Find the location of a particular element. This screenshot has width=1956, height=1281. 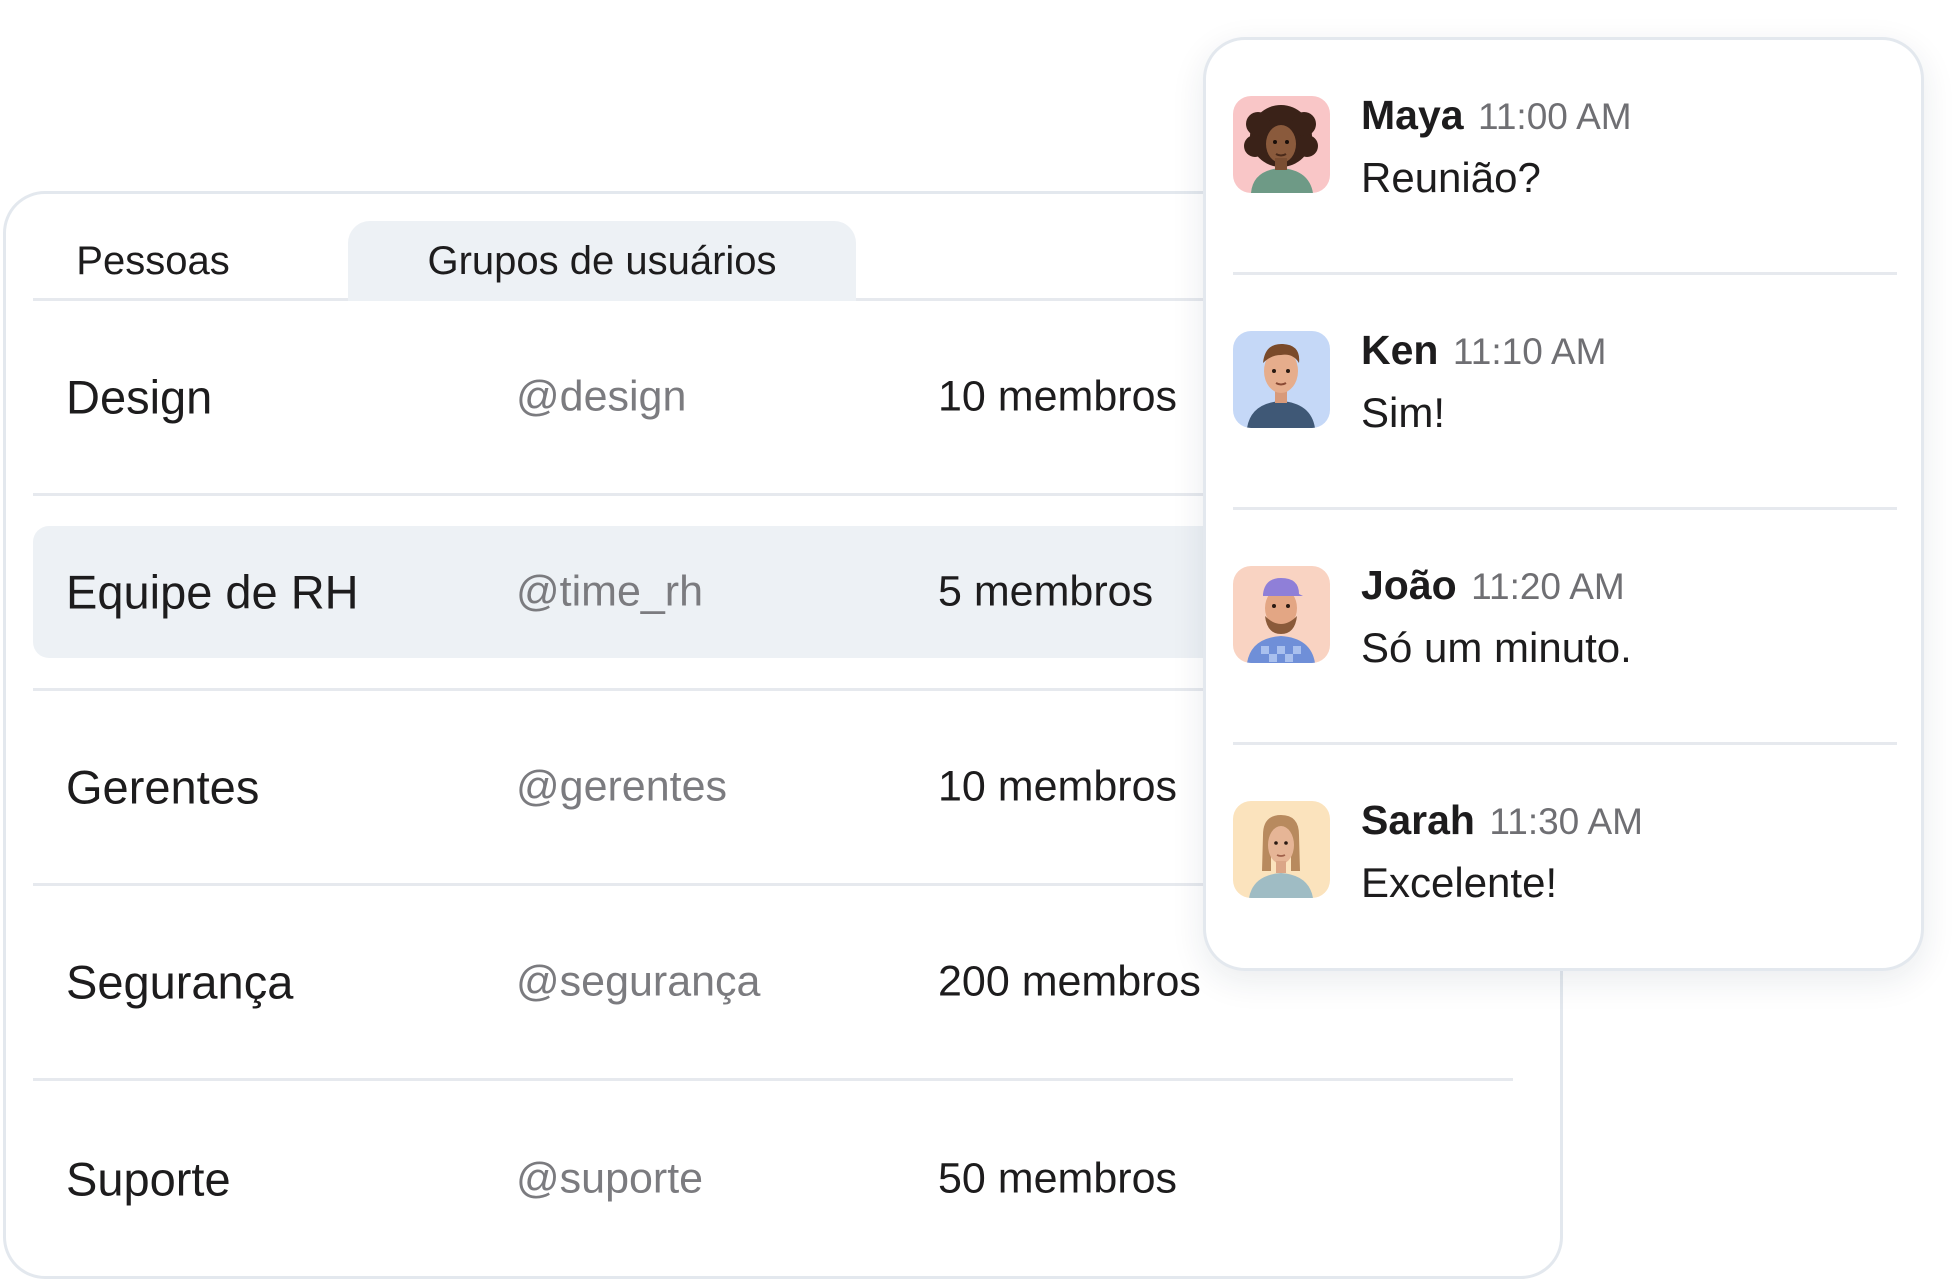

group-member-count: 200 membros is located at coordinates (1069, 981).